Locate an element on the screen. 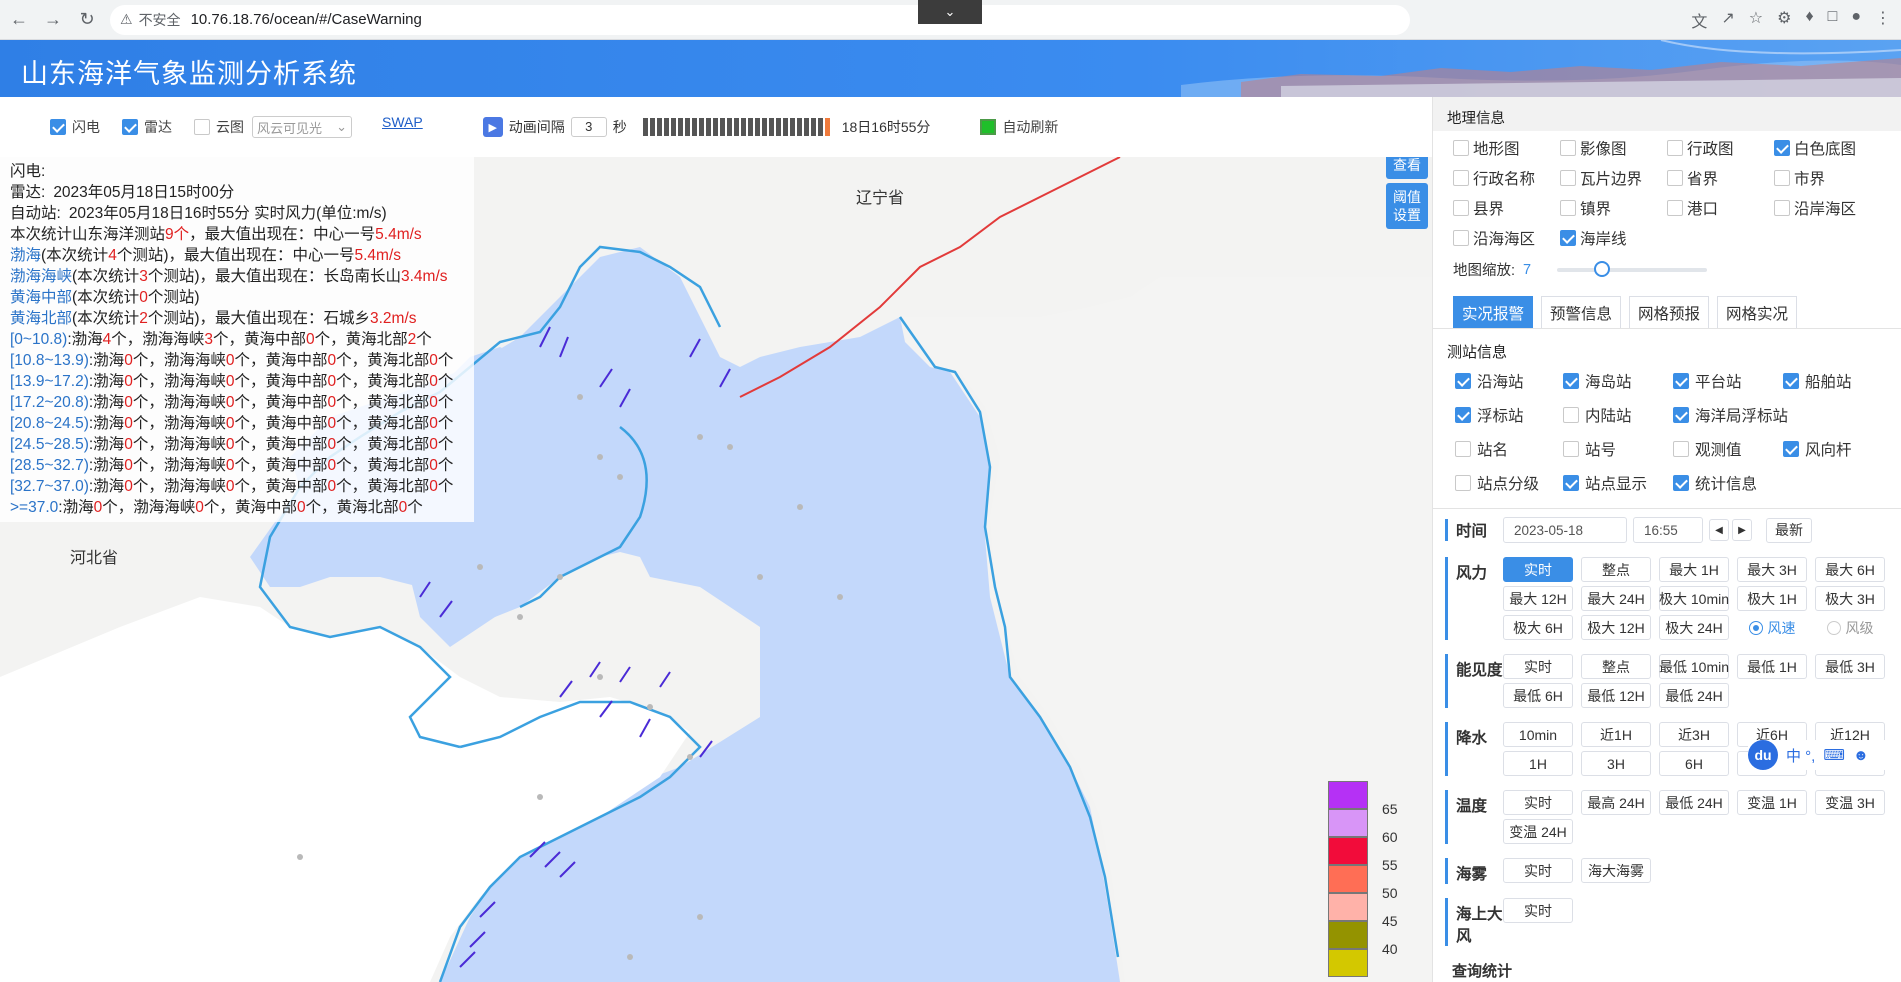 The width and height of the screenshot is (1901, 982). back-icon: ← is located at coordinates (19, 20).